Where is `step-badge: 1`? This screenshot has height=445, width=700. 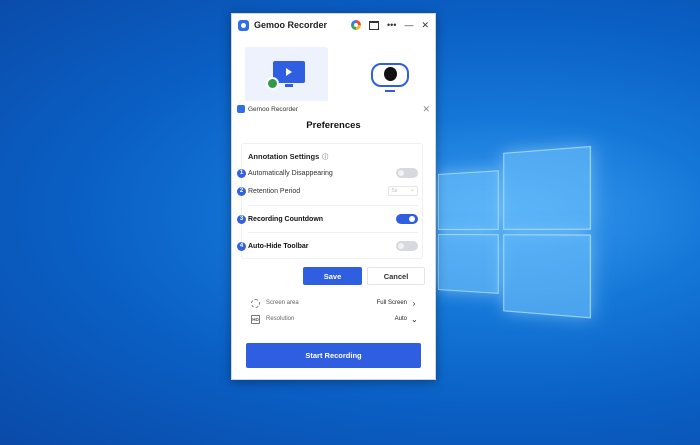 step-badge: 1 is located at coordinates (241, 173).